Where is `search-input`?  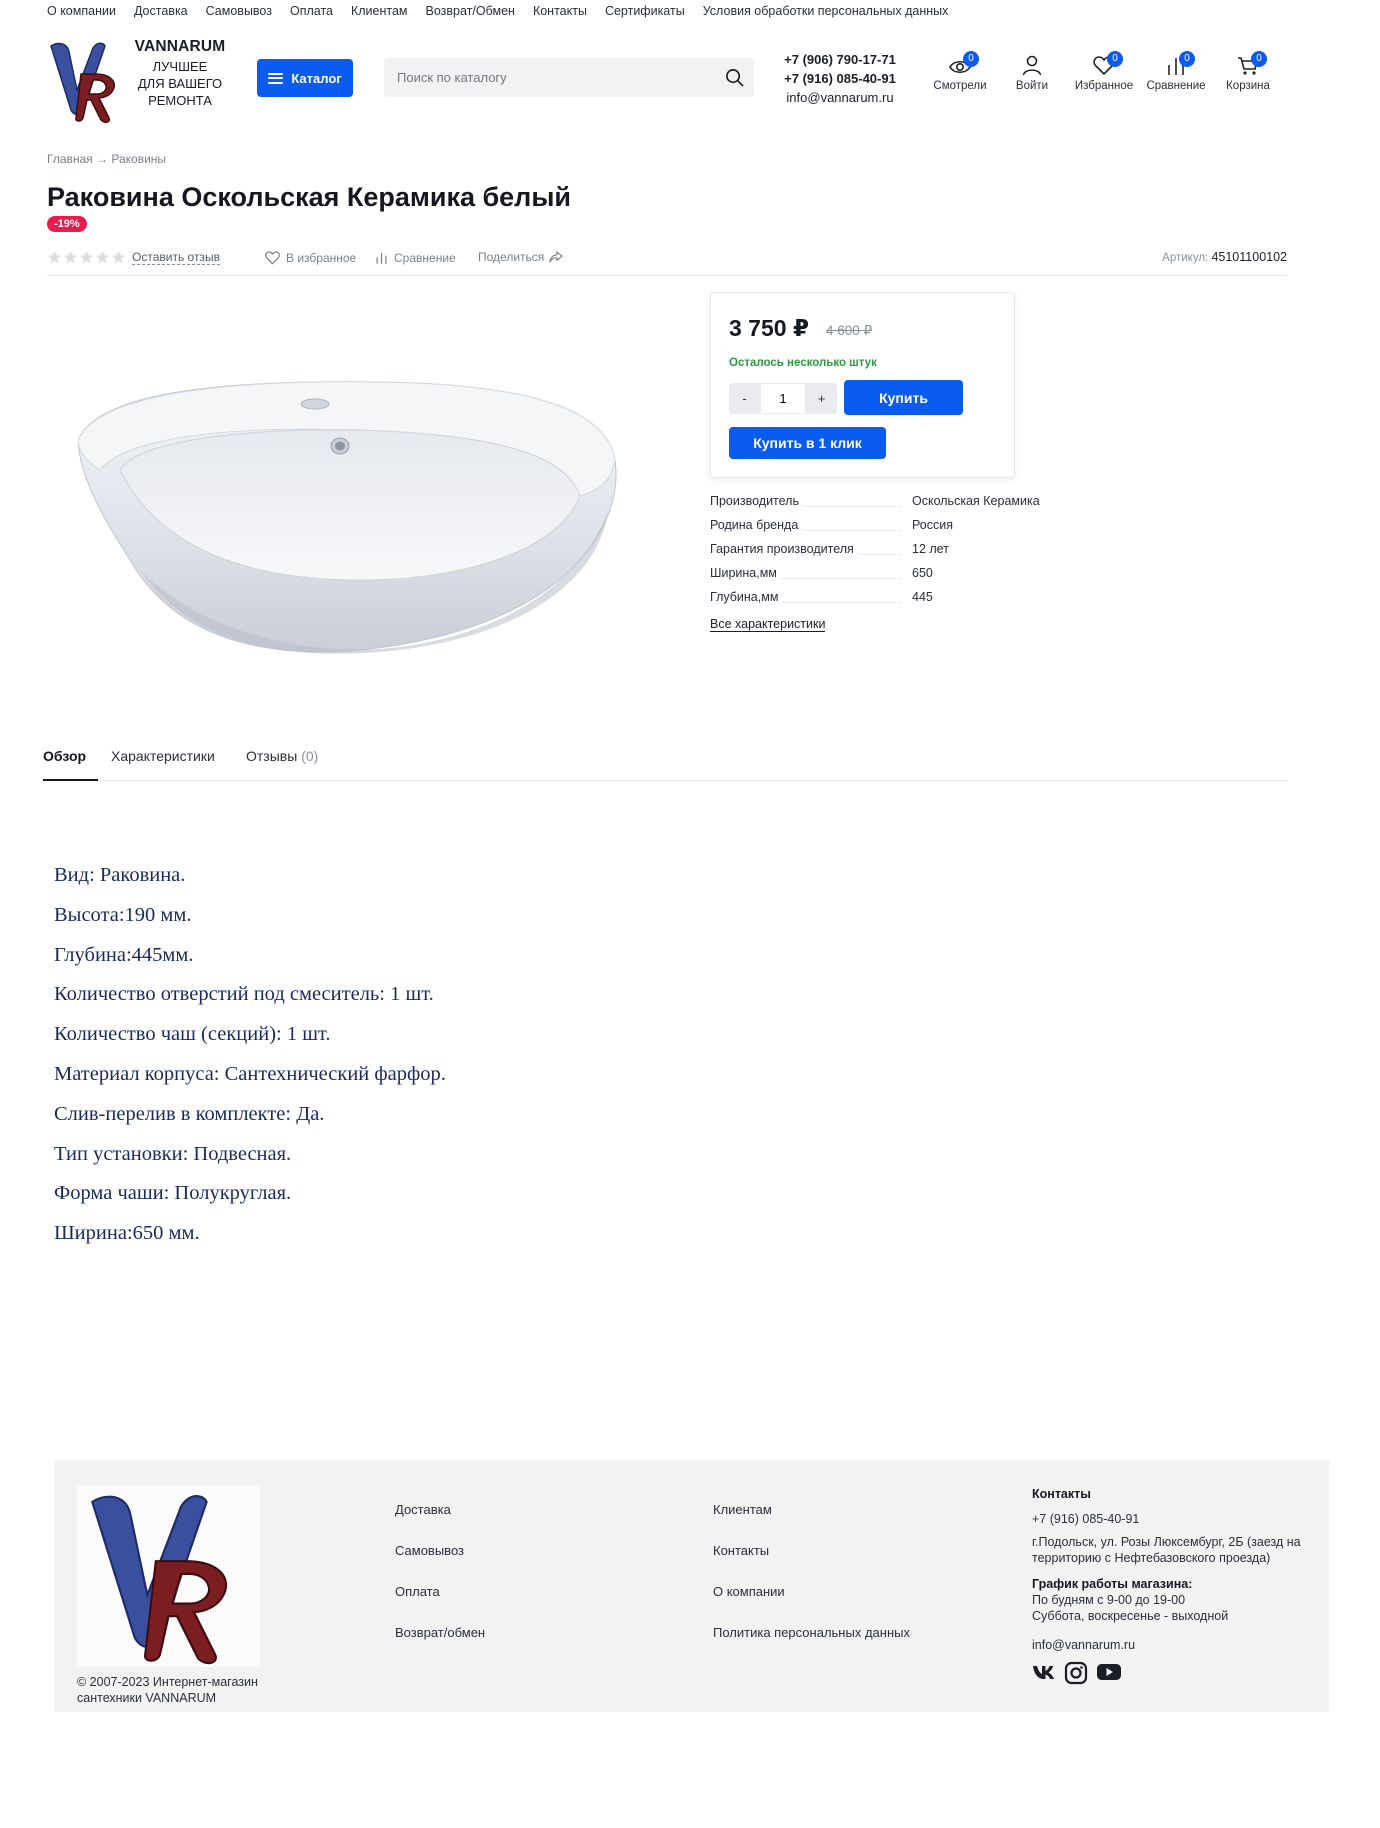 search-input is located at coordinates (544, 77).